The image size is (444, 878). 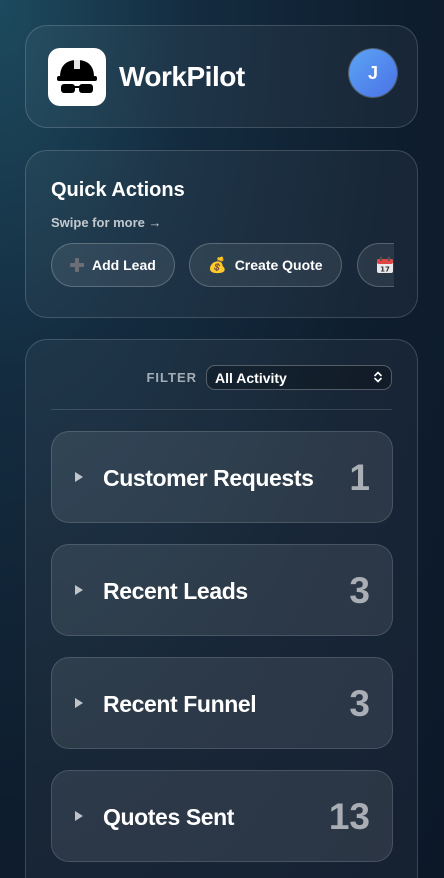 What do you see at coordinates (171, 377) in the screenshot?
I see `filter-label: FILTER` at bounding box center [171, 377].